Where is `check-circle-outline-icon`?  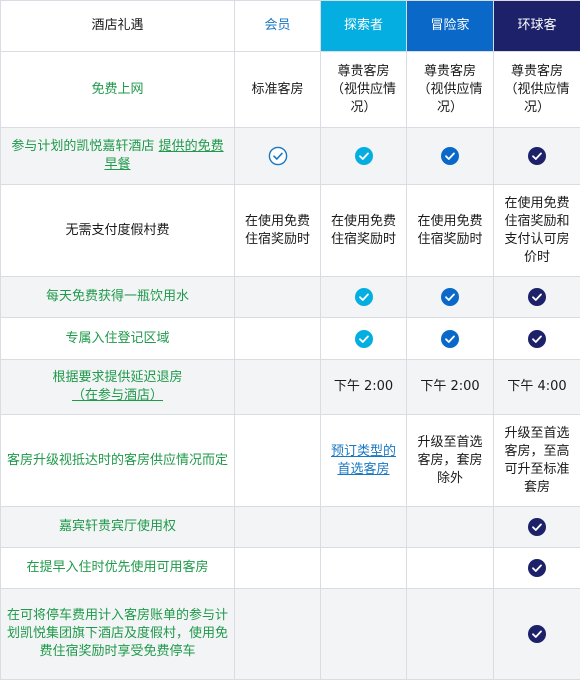
check-circle-outline-icon is located at coordinates (278, 156).